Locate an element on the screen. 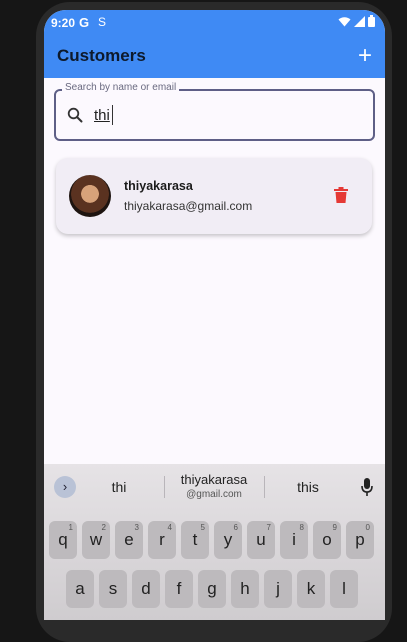 Image resolution: width=407 pixels, height=642 pixels. microphone-icon is located at coordinates (367, 487).